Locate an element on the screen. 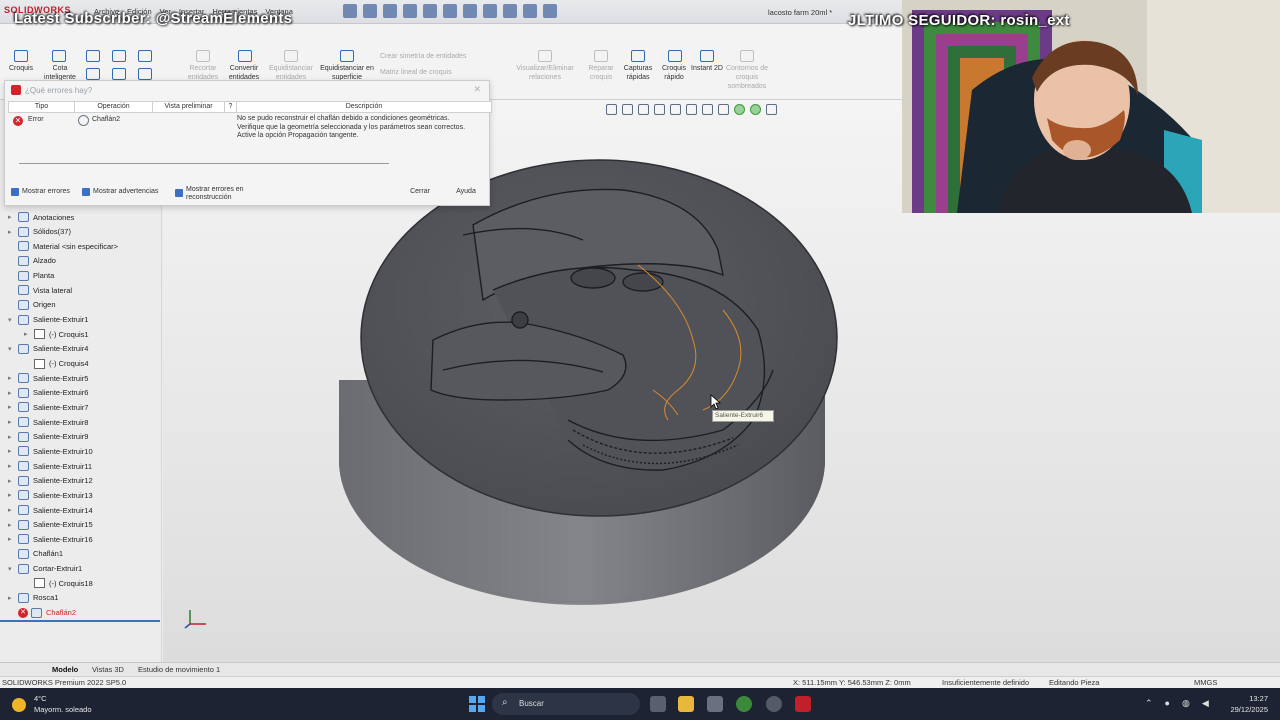 The width and height of the screenshot is (1280, 720). store-icon is located at coordinates (715, 704).